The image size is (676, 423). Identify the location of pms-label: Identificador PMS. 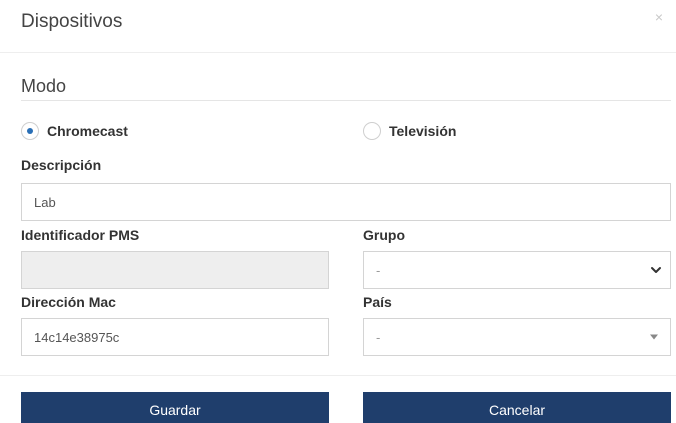
(80, 235).